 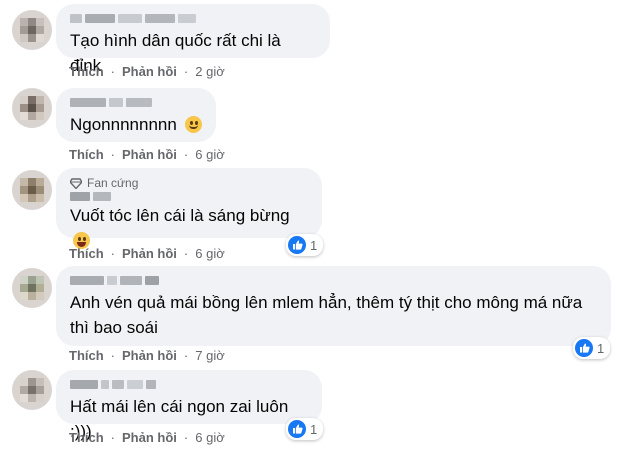 What do you see at coordinates (189, 183) in the screenshot?
I see `fan-badge: Fan cứng` at bounding box center [189, 183].